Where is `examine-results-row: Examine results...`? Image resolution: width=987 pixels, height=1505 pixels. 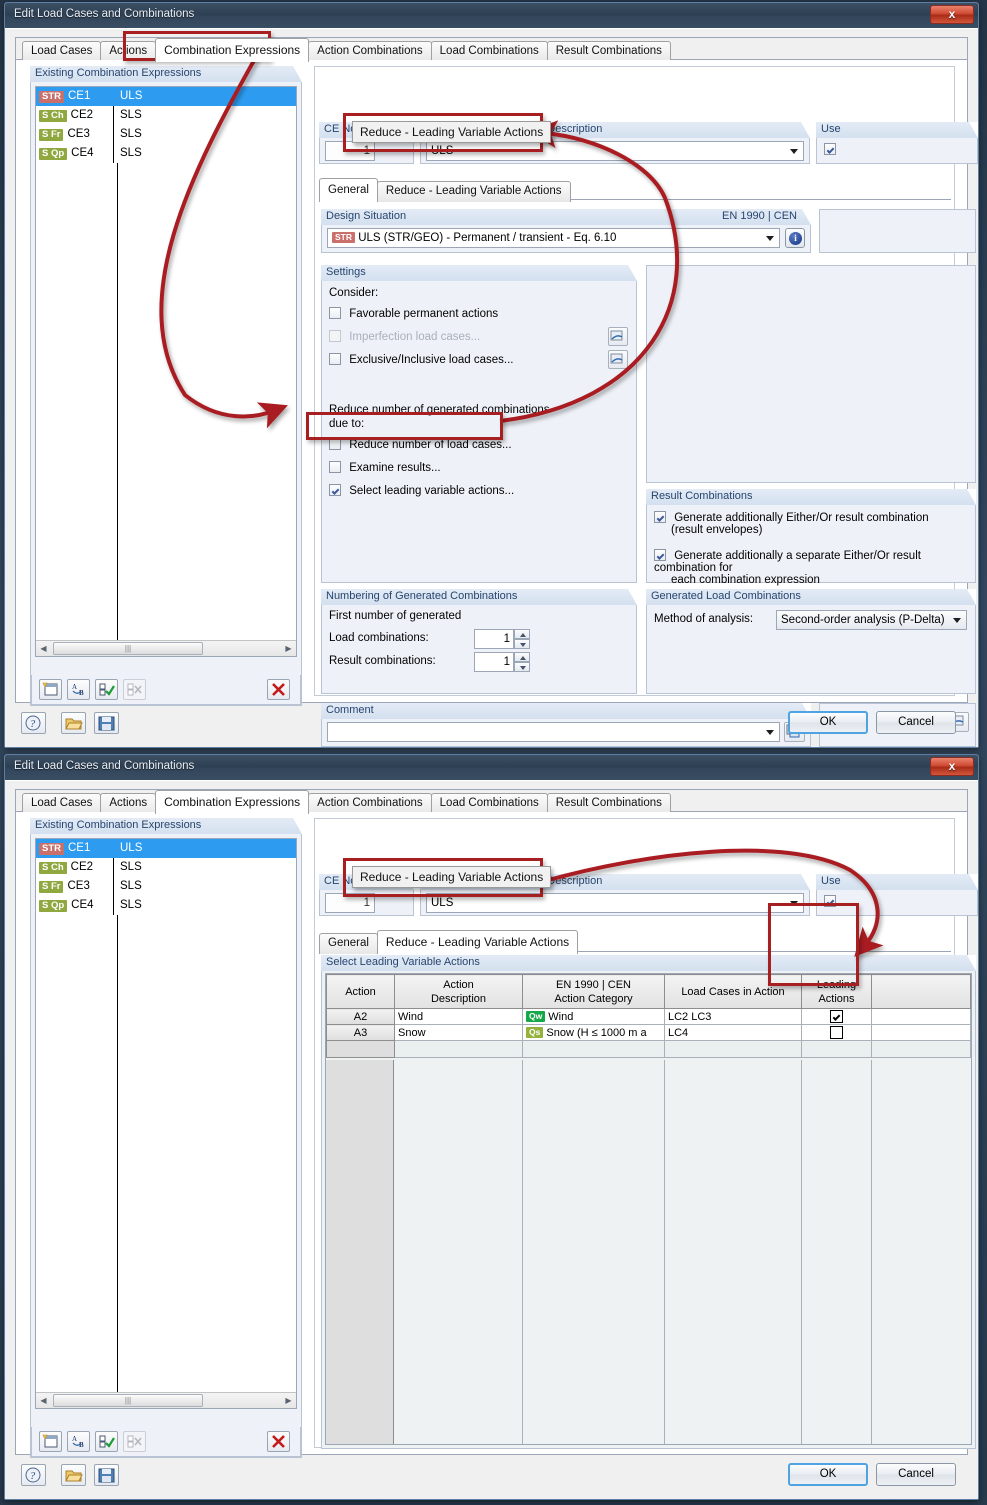
examine-results-row: Examine results... is located at coordinates (385, 467).